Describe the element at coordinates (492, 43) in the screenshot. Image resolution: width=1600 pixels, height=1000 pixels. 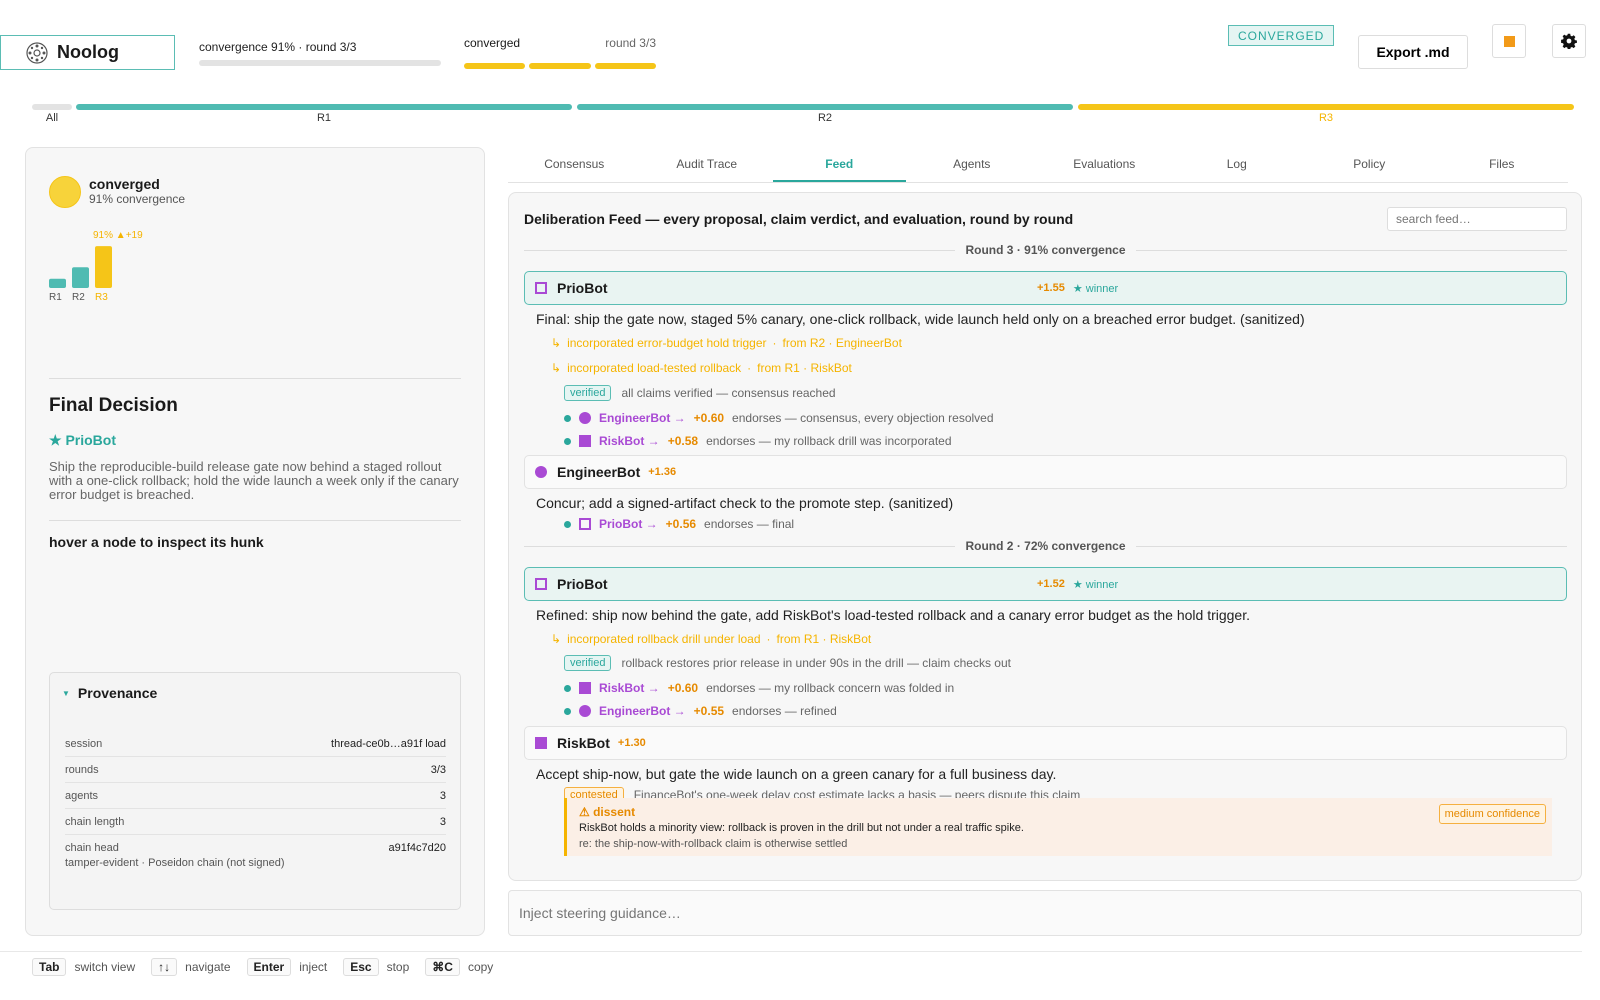
I see `status-label: converged` at that location.